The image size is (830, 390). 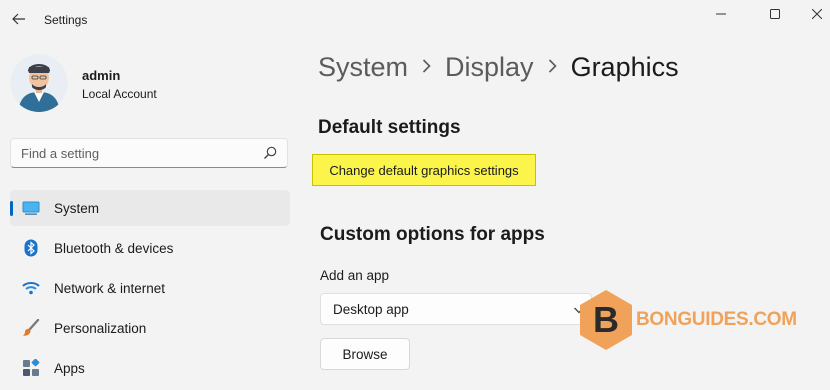 I want to click on bonguides-logo-icon: B, so click(x=606, y=320).